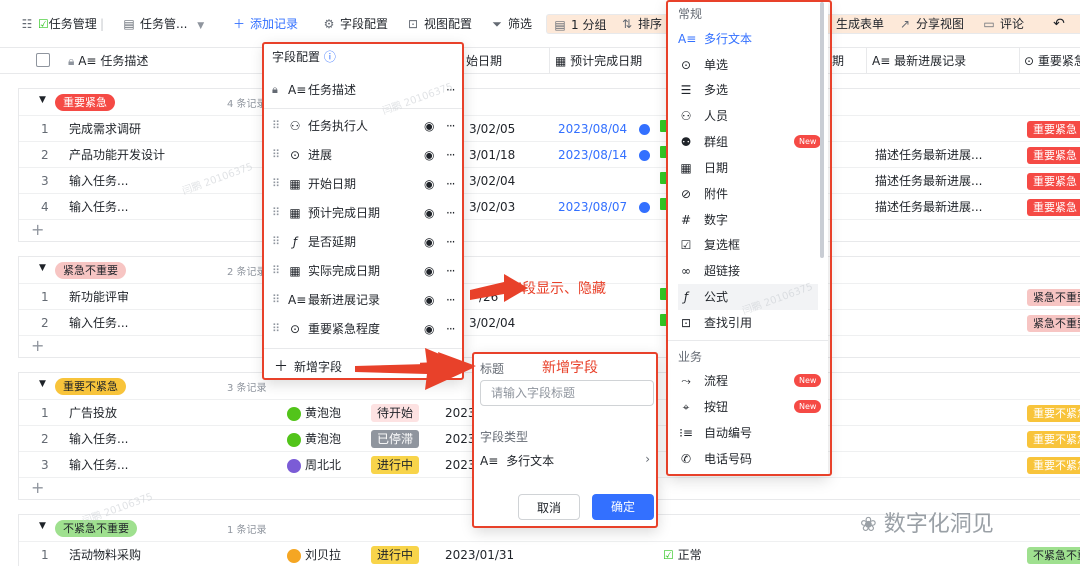 The height and width of the screenshot is (566, 1080). I want to click on task-desc-cell: 活动物料采购, so click(105, 554).